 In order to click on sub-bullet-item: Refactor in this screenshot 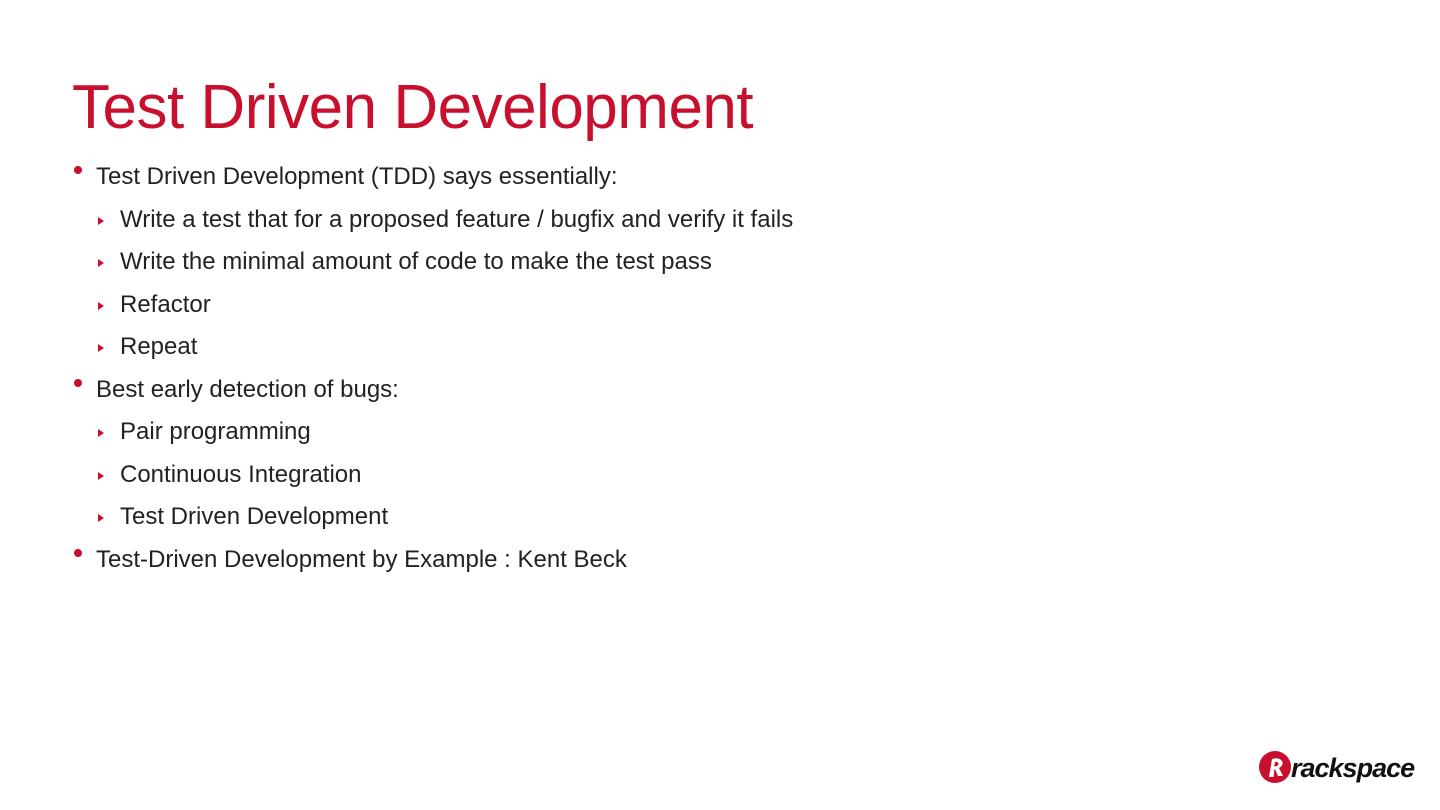, I will do `click(432, 309)`.